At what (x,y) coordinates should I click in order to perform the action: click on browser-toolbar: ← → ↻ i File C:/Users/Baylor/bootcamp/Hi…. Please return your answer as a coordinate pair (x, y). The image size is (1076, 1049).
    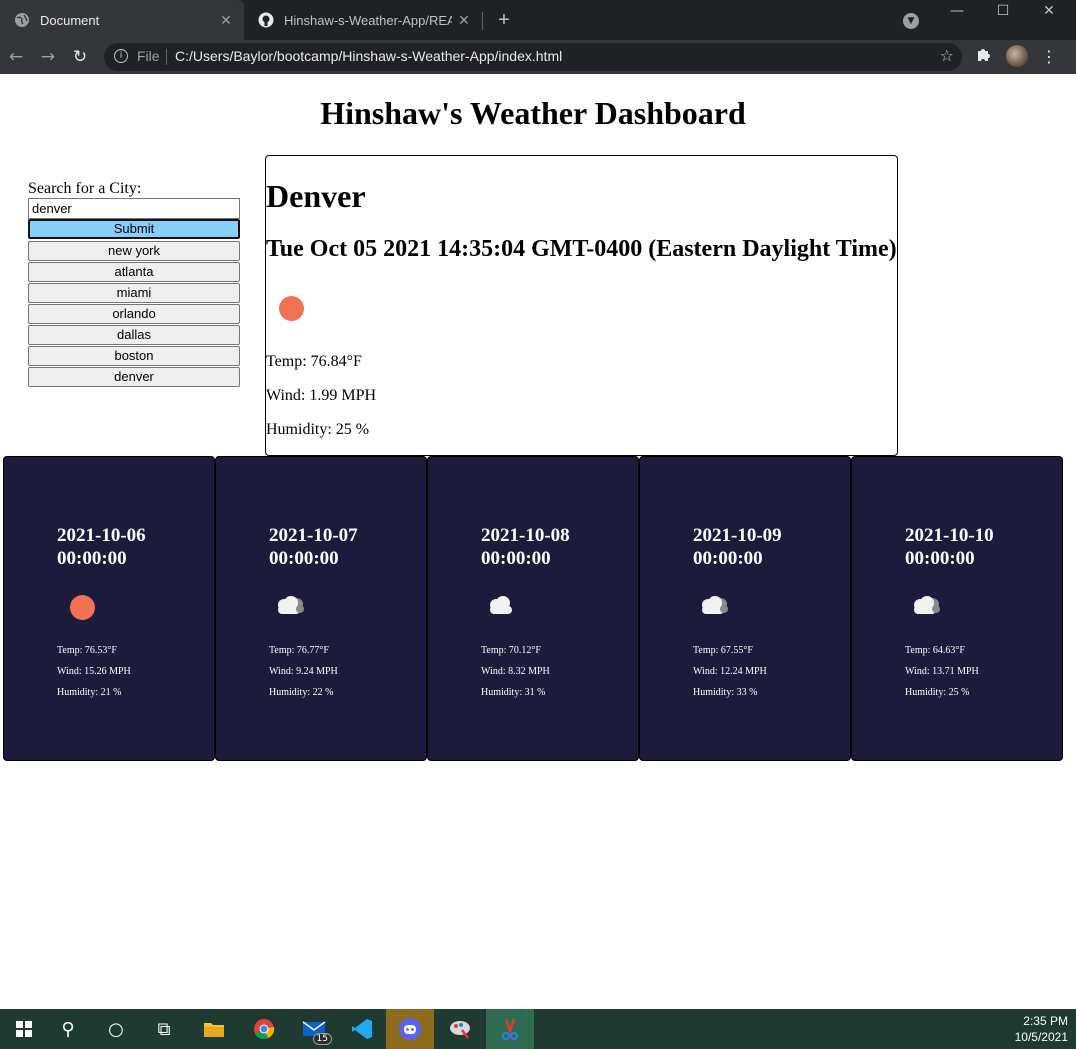
    Looking at the image, I should click on (538, 57).